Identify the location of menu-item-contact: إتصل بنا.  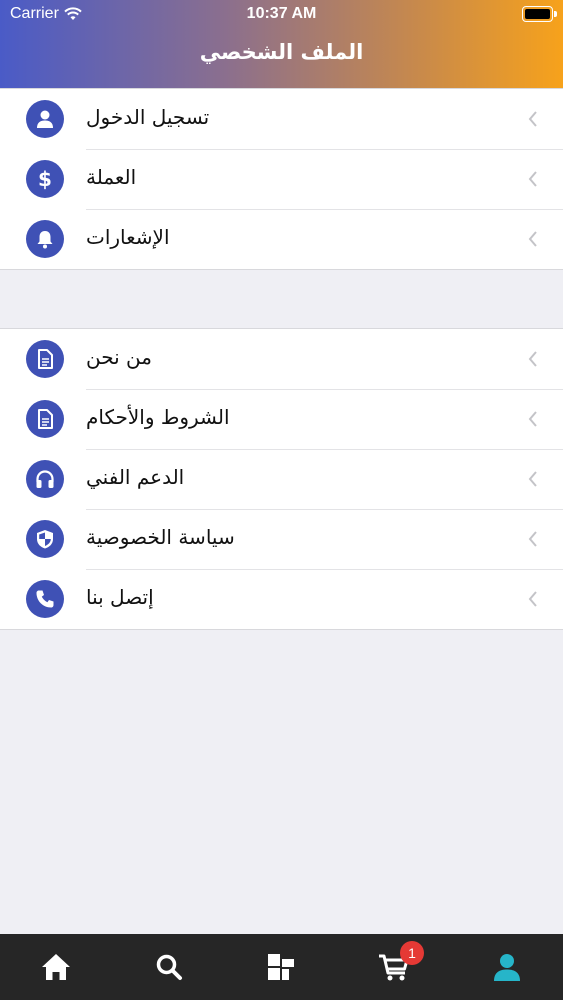
(281, 599).